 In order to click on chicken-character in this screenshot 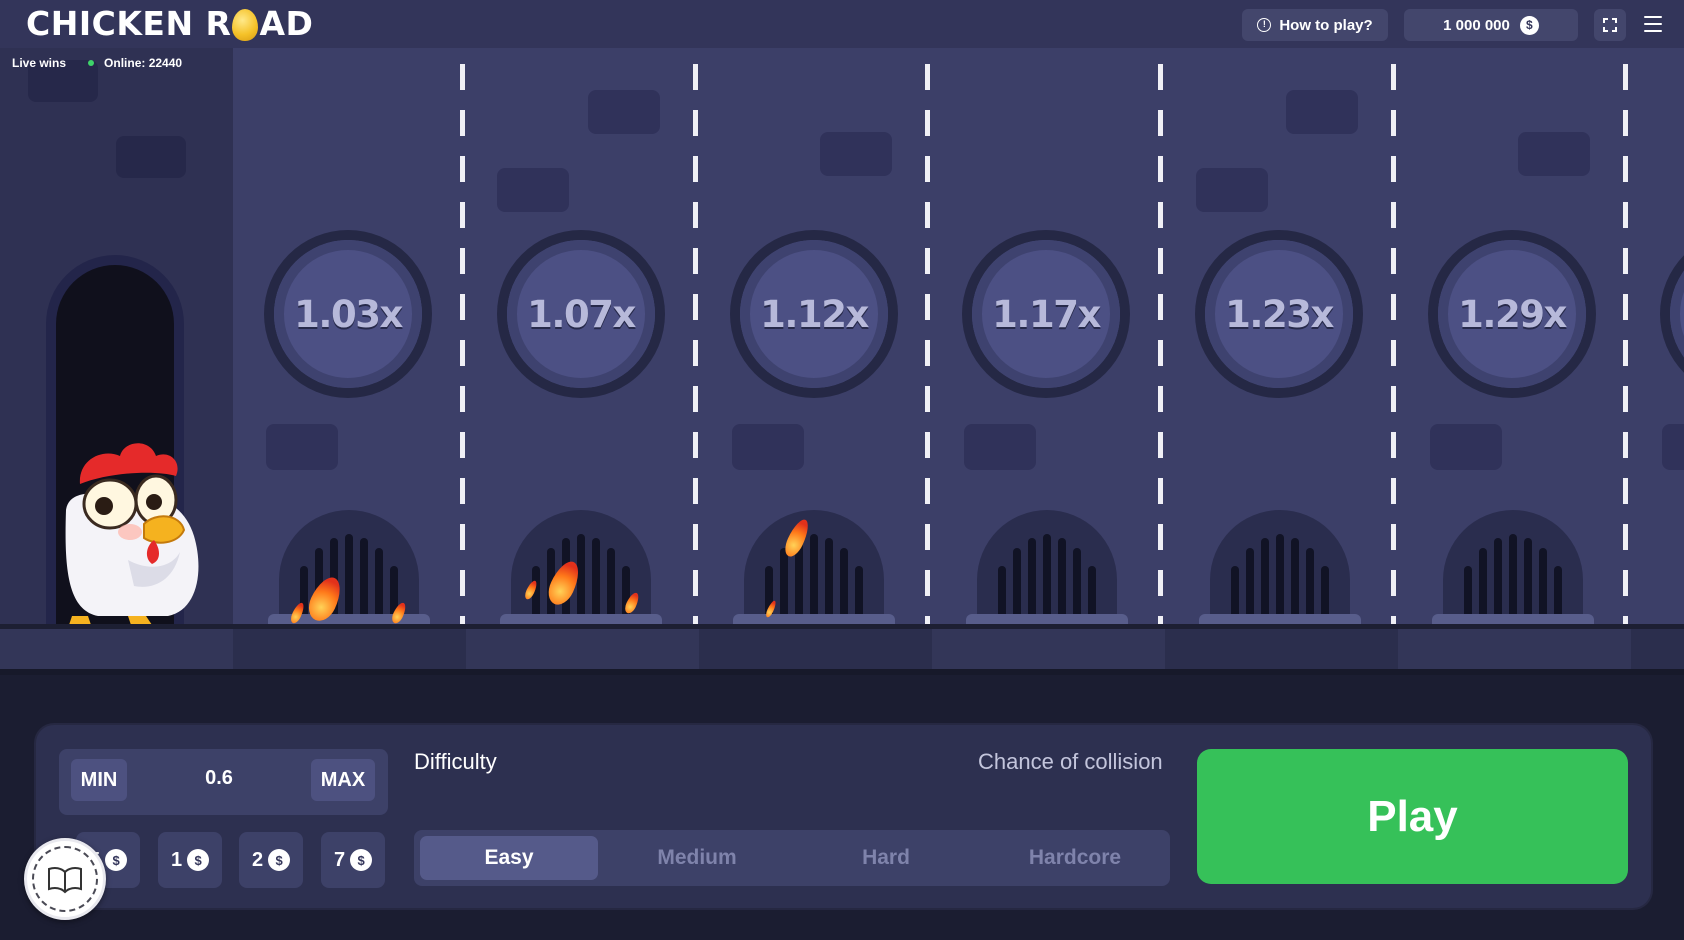, I will do `click(132, 535)`.